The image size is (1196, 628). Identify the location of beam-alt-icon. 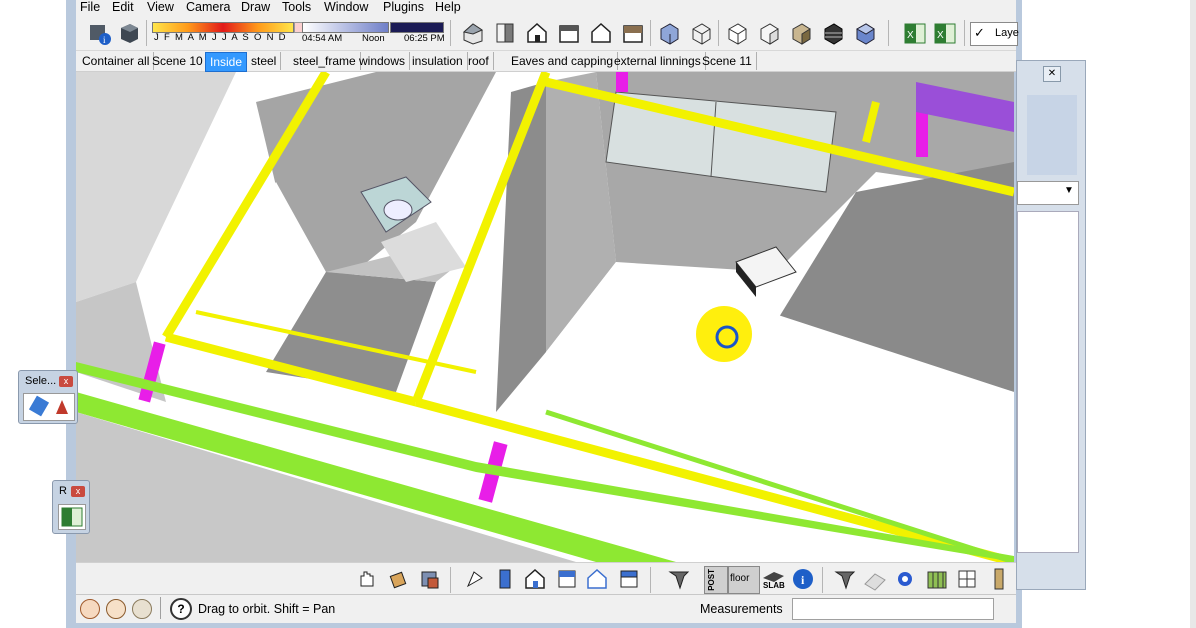
(845, 579).